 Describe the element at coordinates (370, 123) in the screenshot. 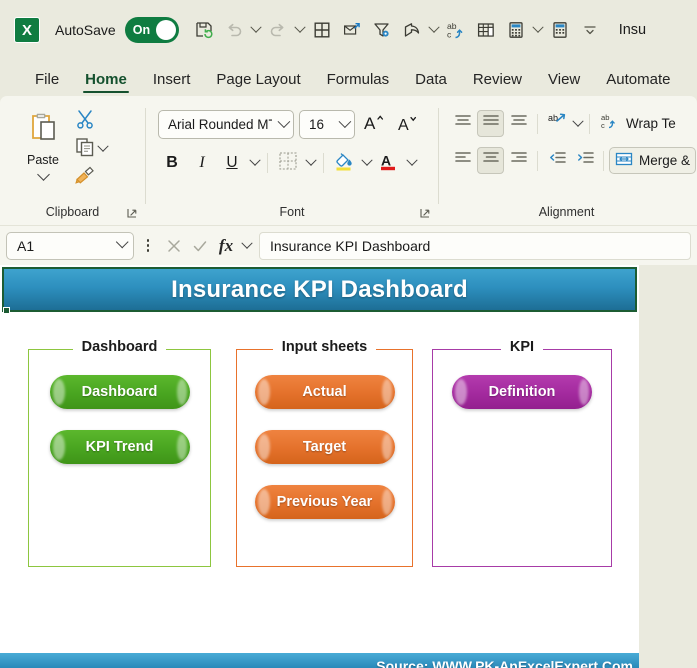

I see `svg-text: A` at that location.